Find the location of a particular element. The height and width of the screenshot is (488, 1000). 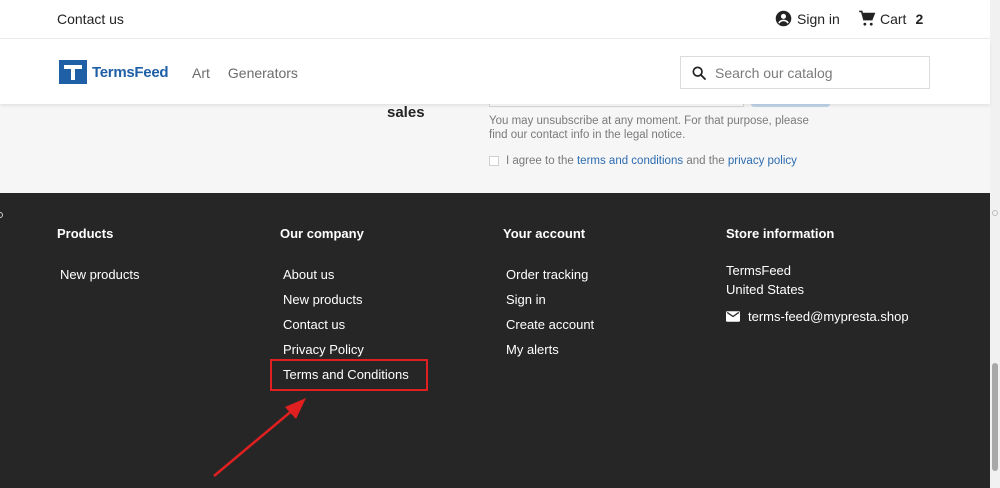

terms-link: terms and conditions is located at coordinates (630, 161).